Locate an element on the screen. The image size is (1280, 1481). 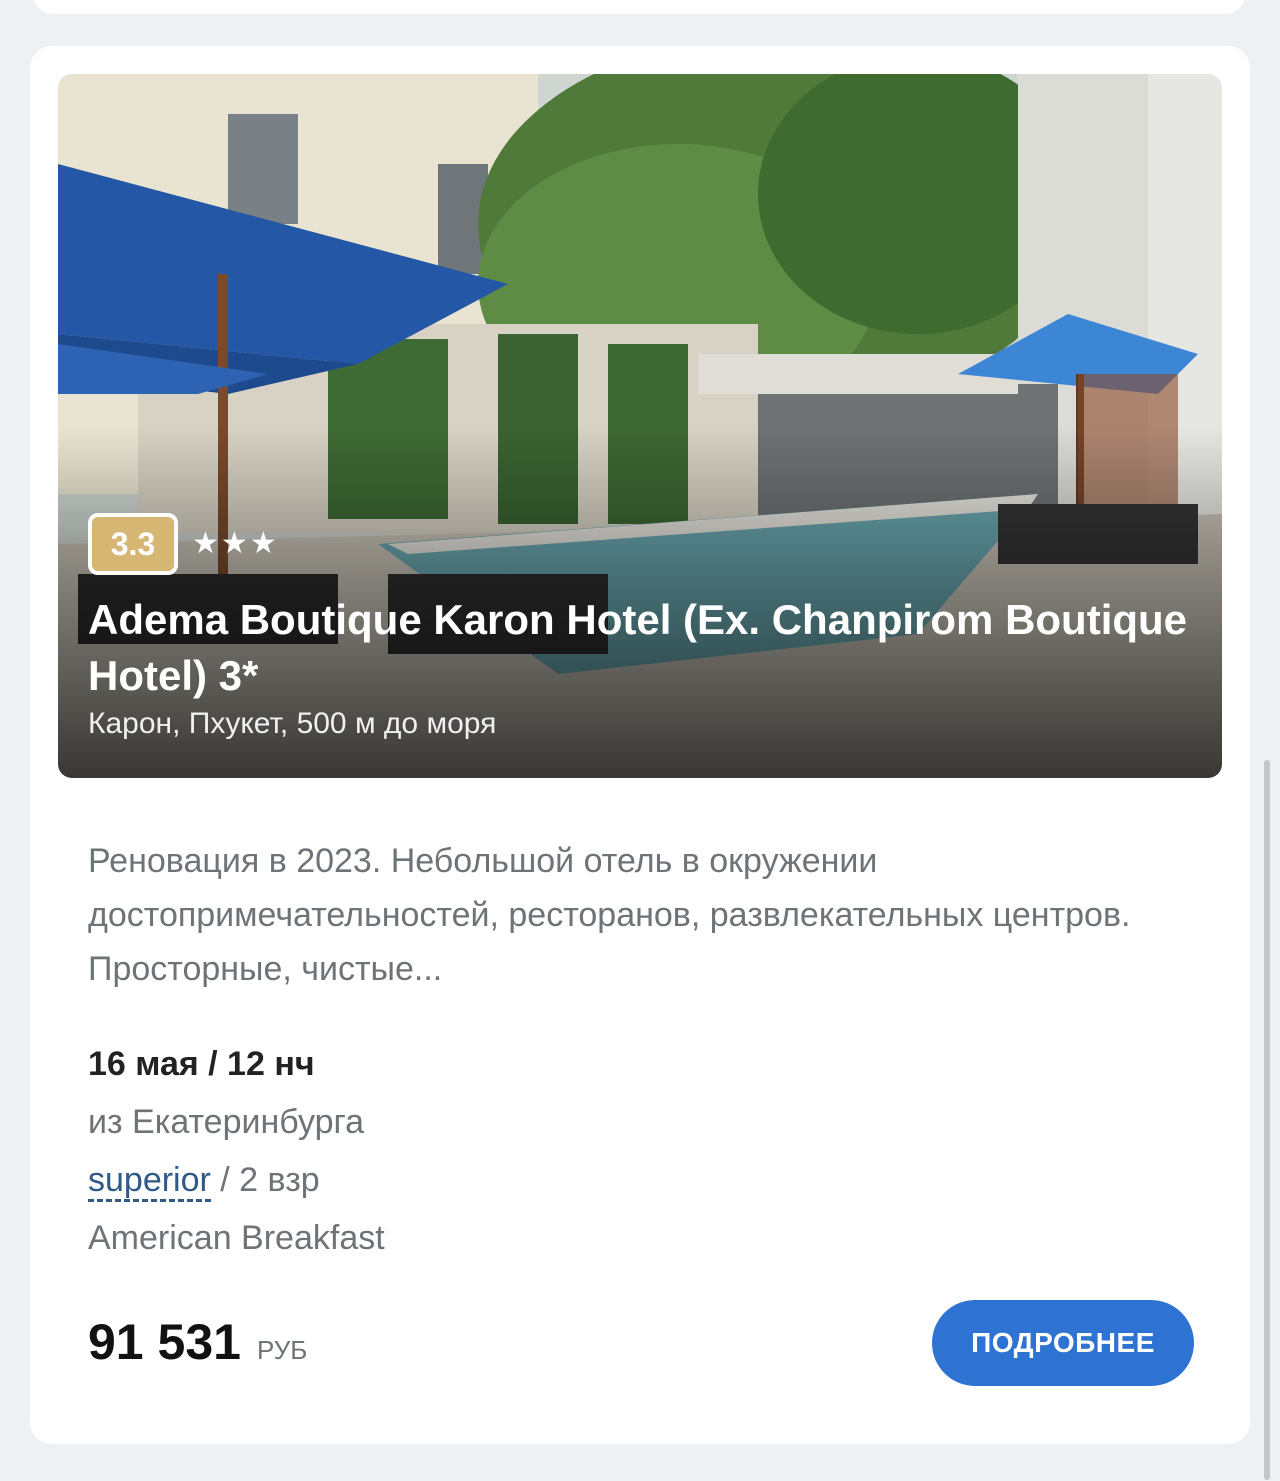
price: 91 531 РУБ is located at coordinates (197, 1342).